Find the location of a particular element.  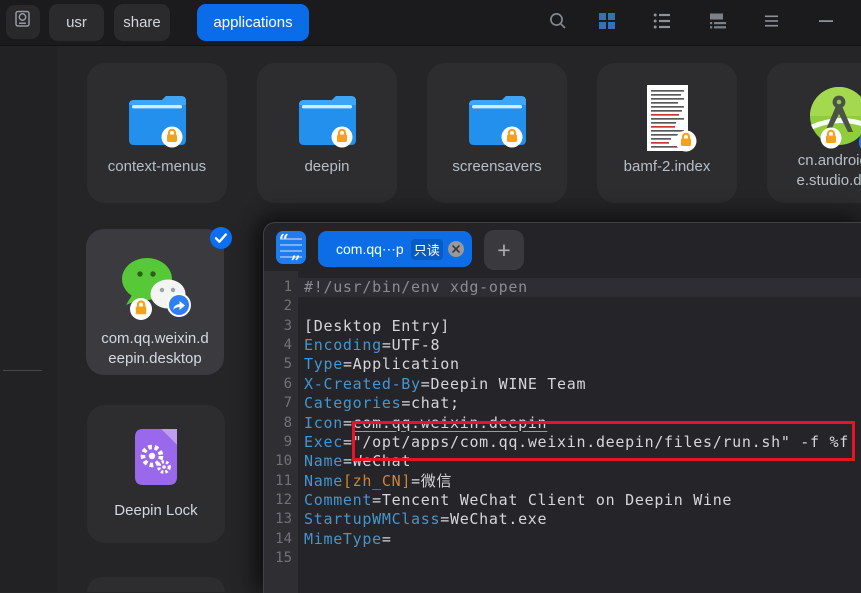

file-label: screensavers is located at coordinates (497, 166).